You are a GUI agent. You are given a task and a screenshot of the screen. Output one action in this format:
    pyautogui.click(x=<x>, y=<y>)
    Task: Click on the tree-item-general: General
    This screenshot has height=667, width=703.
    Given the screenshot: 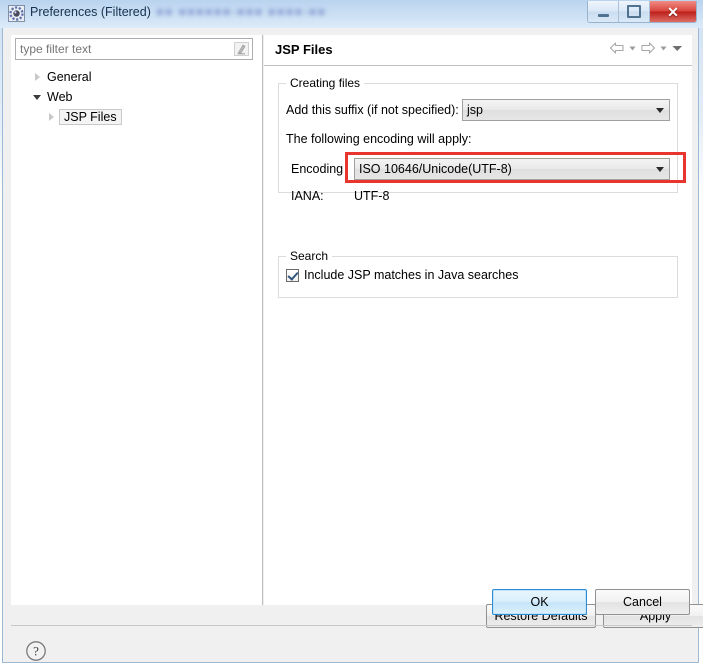 What is the action you would take?
    pyautogui.click(x=135, y=77)
    